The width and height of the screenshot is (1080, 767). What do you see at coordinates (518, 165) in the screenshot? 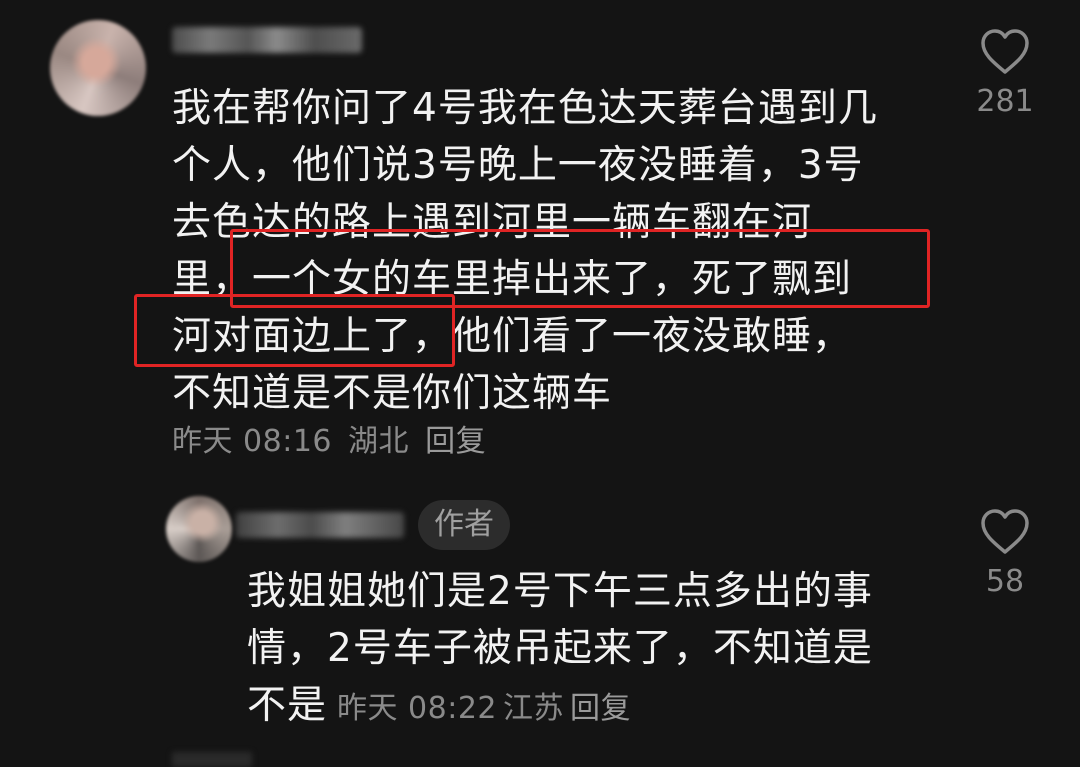
I see `comment-line: 个人，他们说3号晚上一夜没睡着，3号` at bounding box center [518, 165].